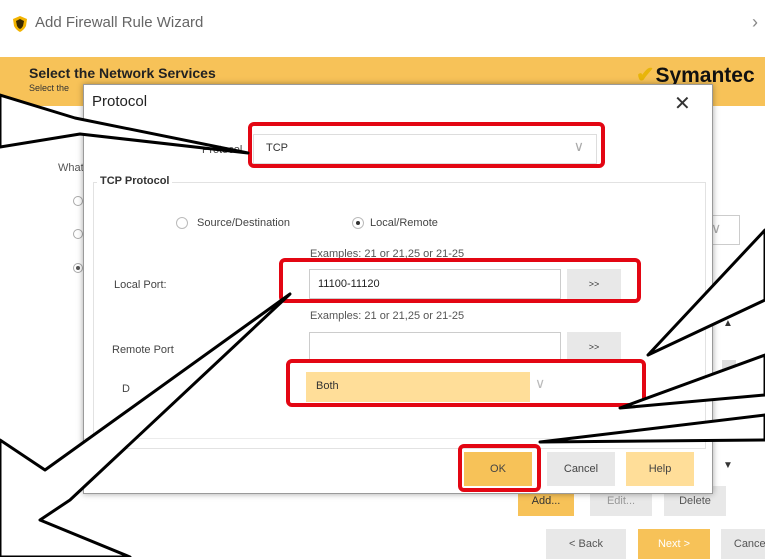 The image size is (765, 559). Describe the element at coordinates (143, 350) in the screenshot. I see `remote-port-label: Remote Port` at that location.